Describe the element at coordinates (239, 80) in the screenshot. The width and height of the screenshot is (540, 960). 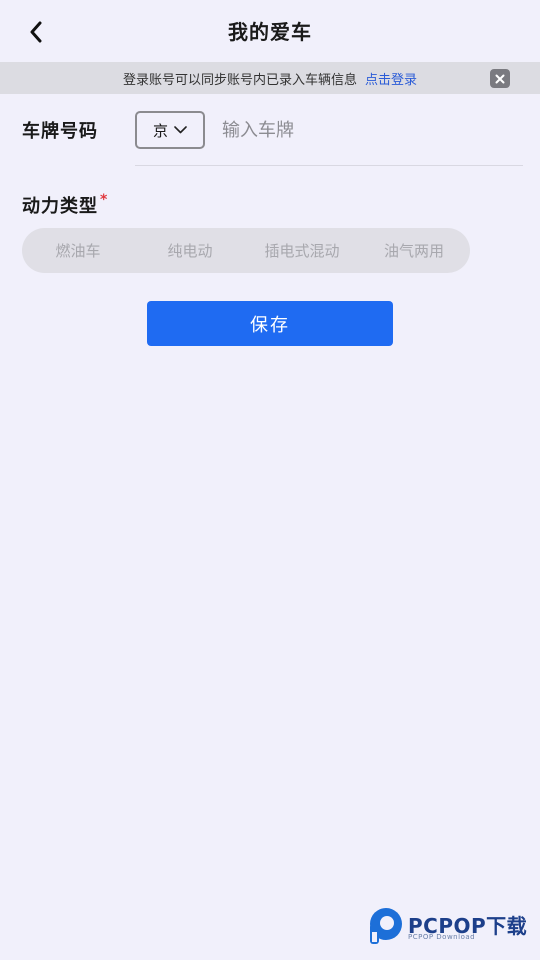
I see `banner-message: 登录账号可以同步账号内已录入车辆信息` at that location.